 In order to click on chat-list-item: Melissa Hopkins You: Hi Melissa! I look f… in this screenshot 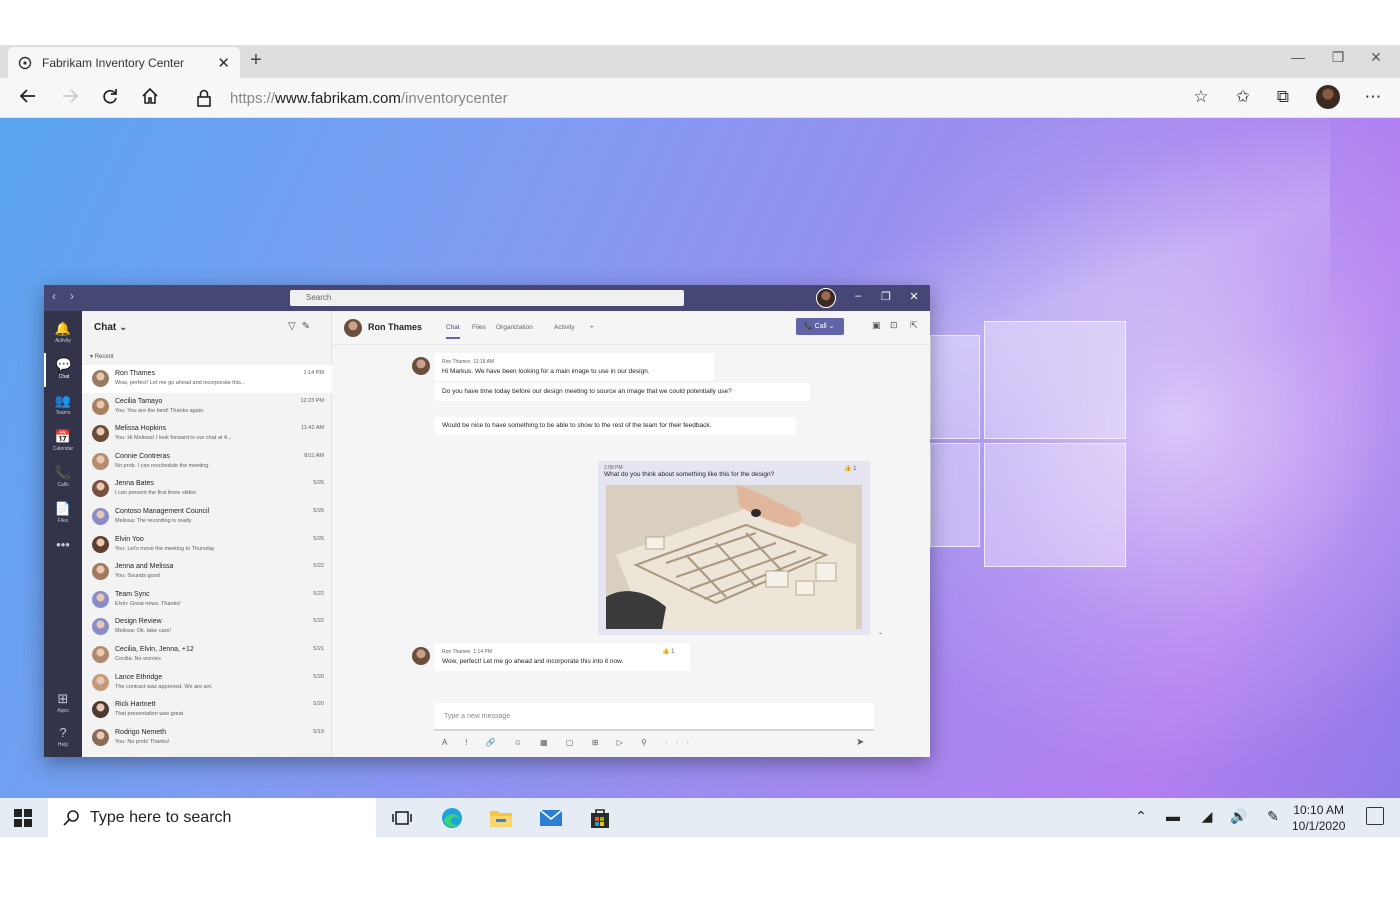, I will do `click(207, 434)`.